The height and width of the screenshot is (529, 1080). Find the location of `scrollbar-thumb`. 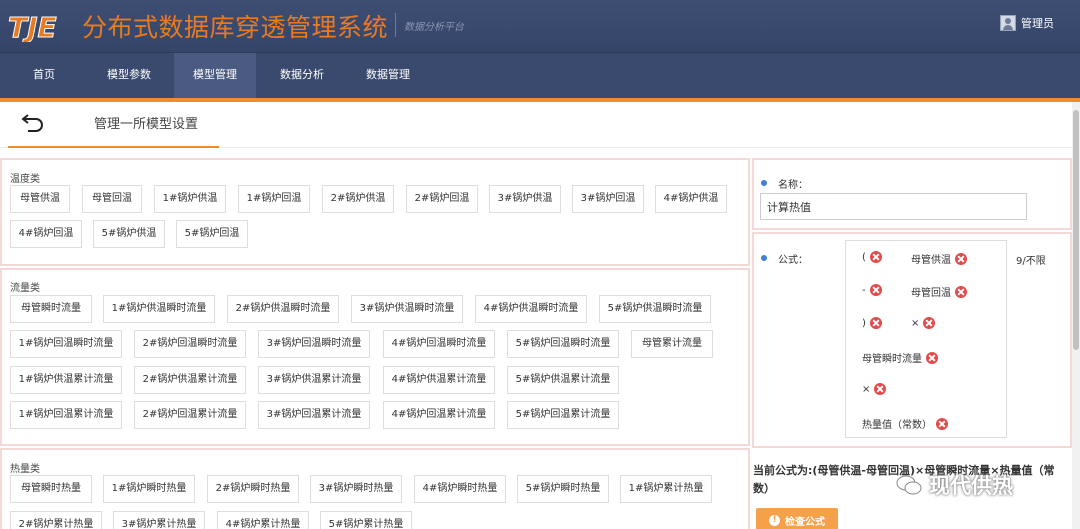

scrollbar-thumb is located at coordinates (1076, 230).